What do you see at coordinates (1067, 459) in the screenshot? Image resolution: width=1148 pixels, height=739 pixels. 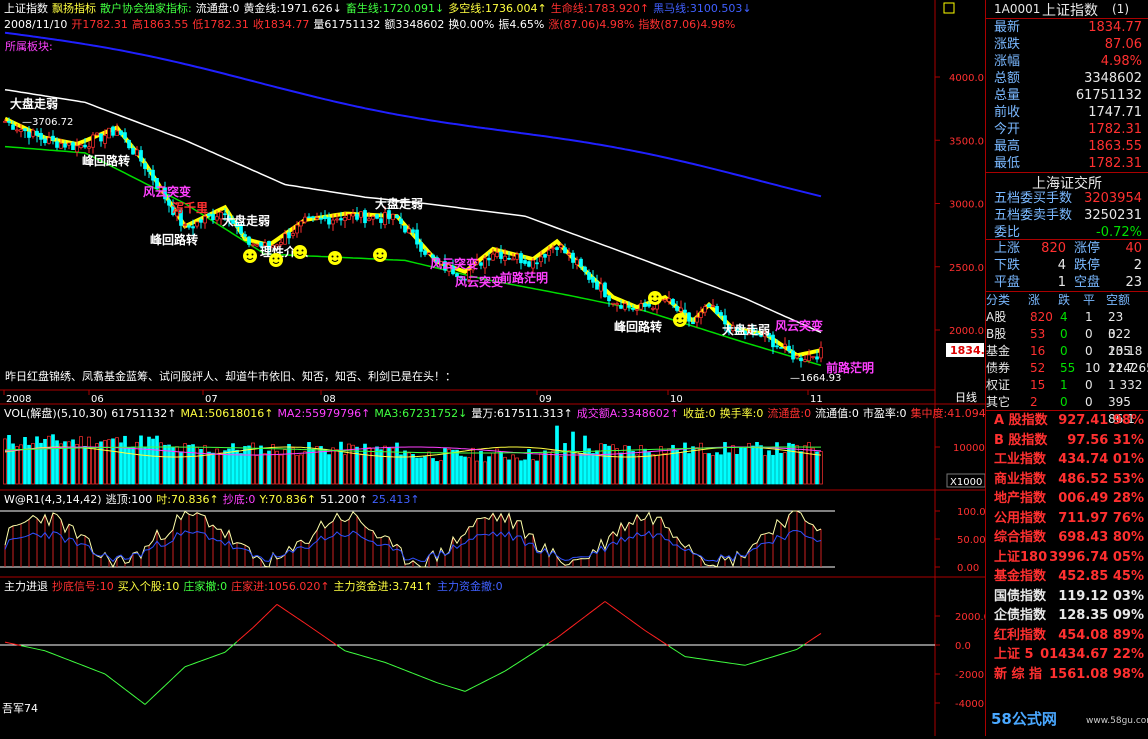 I see `index-row: 工业指数 434.74 01%` at bounding box center [1067, 459].